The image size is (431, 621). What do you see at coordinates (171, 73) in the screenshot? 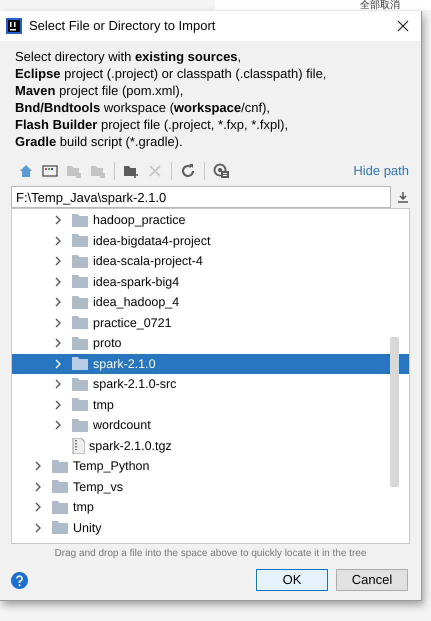
I see `description-line: Eclipse project (.project) or classpath (.classpath) file,` at bounding box center [171, 73].